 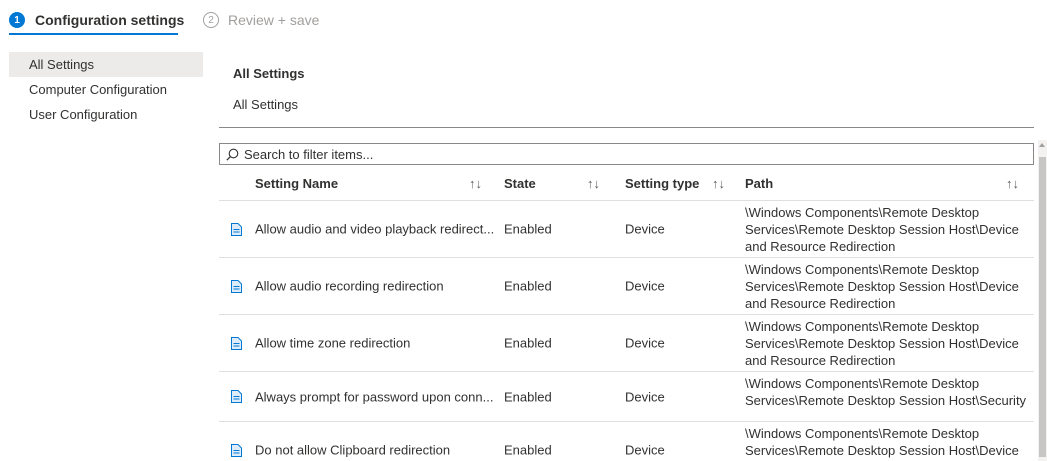 I want to click on column-header-path: Path, so click(x=759, y=184).